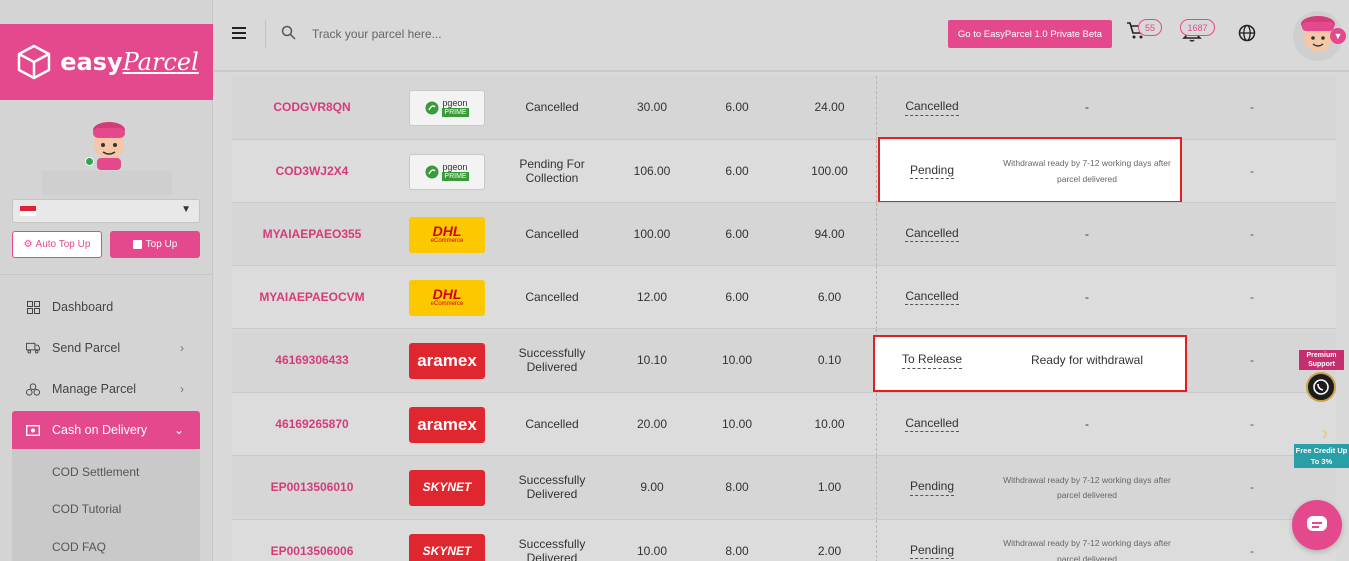 The width and height of the screenshot is (1349, 561). What do you see at coordinates (652, 360) in the screenshot?
I see `cod-amount: 10.10` at bounding box center [652, 360].